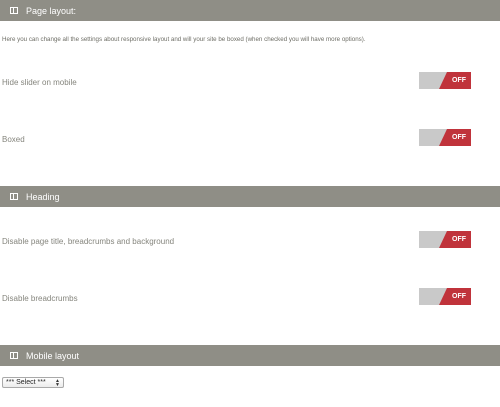 The height and width of the screenshot is (407, 500). Describe the element at coordinates (53, 355) in the screenshot. I see `section-title: Mobile layout` at that location.